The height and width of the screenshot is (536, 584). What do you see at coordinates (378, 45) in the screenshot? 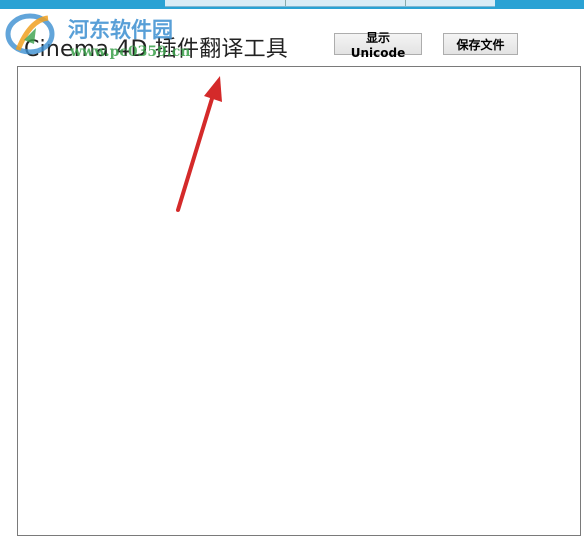
I see `show-unicode-button: 显示Unicode` at bounding box center [378, 45].